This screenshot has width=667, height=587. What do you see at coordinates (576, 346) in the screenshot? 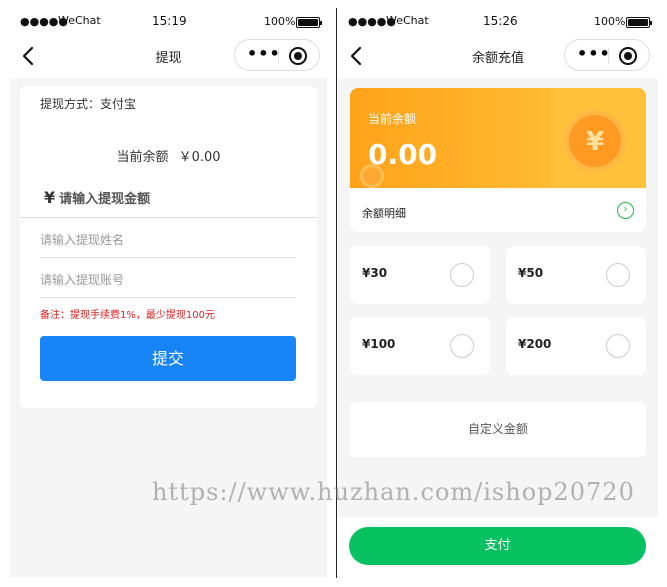
I see `amount-option: ¥200` at bounding box center [576, 346].